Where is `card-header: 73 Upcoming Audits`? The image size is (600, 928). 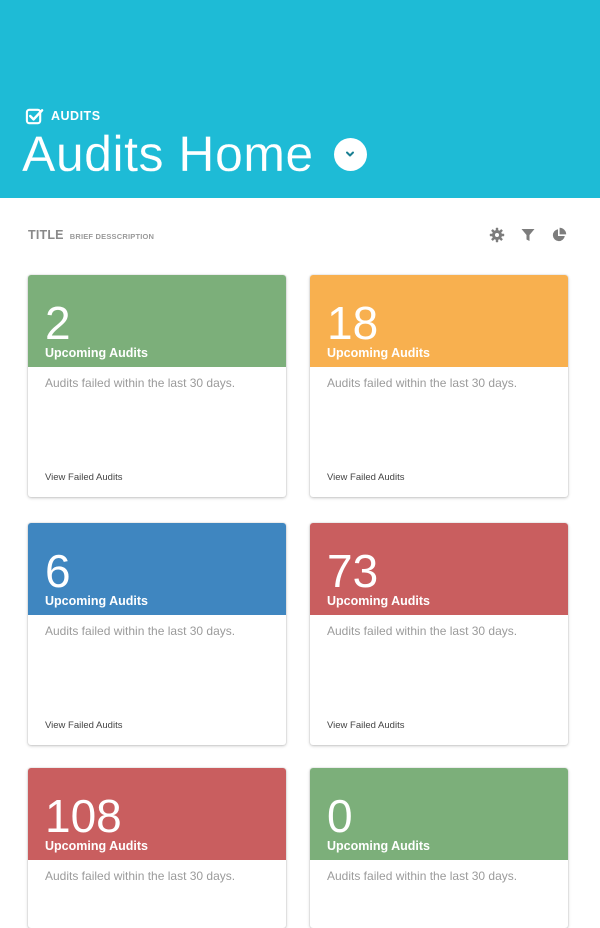 card-header: 73 Upcoming Audits is located at coordinates (439, 569).